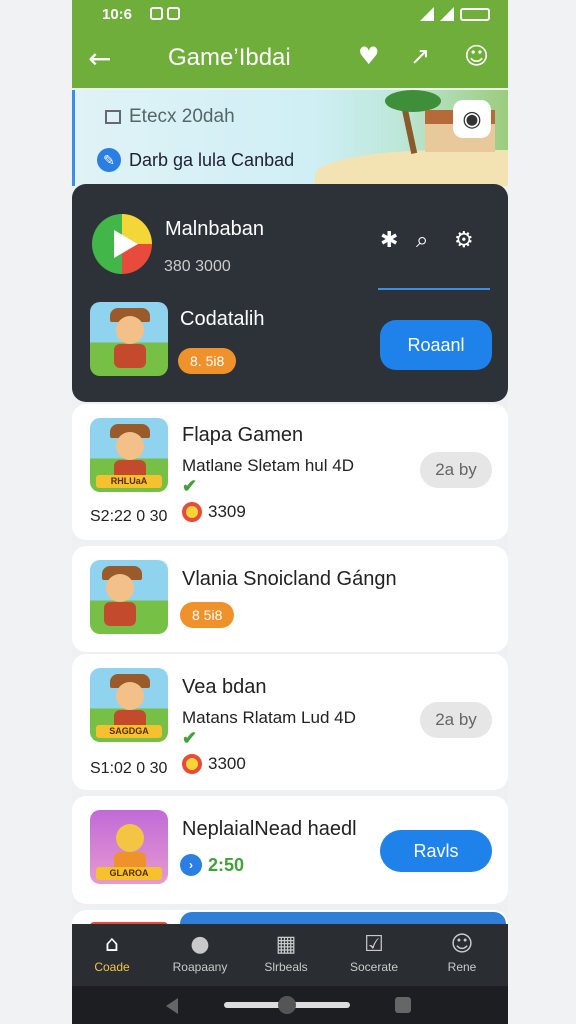 The height and width of the screenshot is (1024, 576). What do you see at coordinates (129, 516) in the screenshot?
I see `game-meta: S2:22 0 30` at bounding box center [129, 516].